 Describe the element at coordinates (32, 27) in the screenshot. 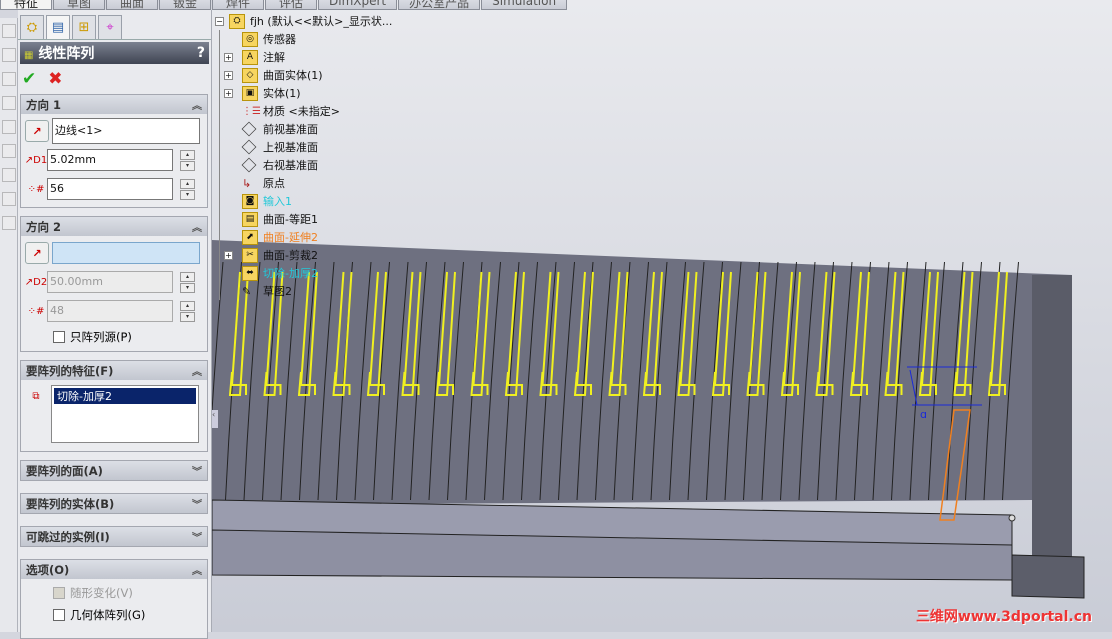

I see `feature-manager-icon: ⛭` at that location.